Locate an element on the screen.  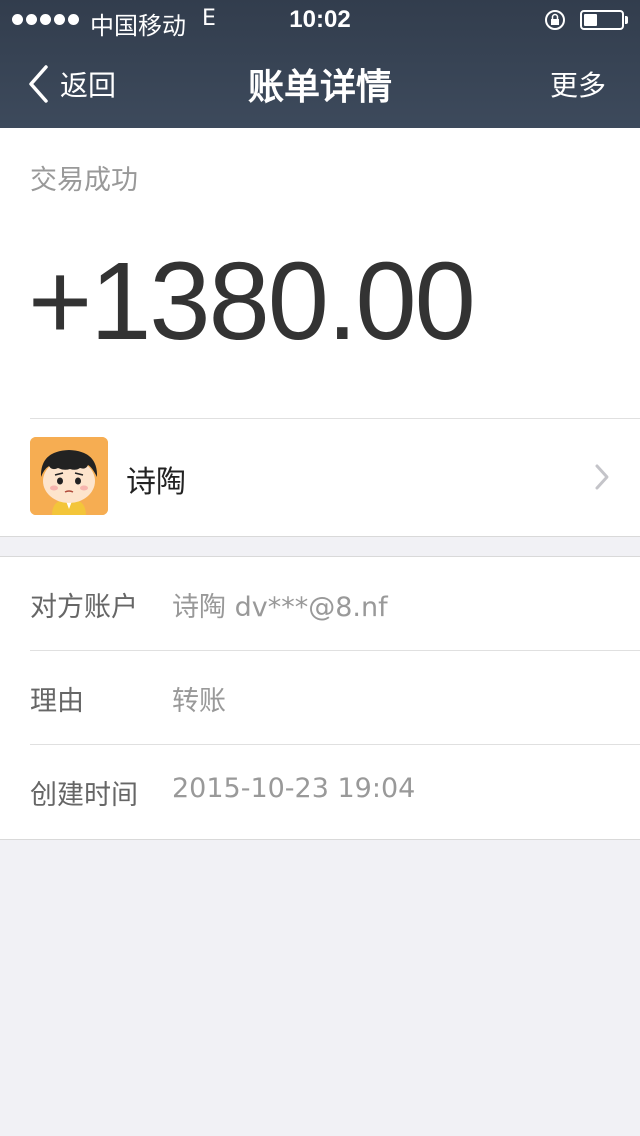
detail-row-counterparty-account: 对方账户 诗陶 dv***@8.nf is located at coordinates (320, 604).